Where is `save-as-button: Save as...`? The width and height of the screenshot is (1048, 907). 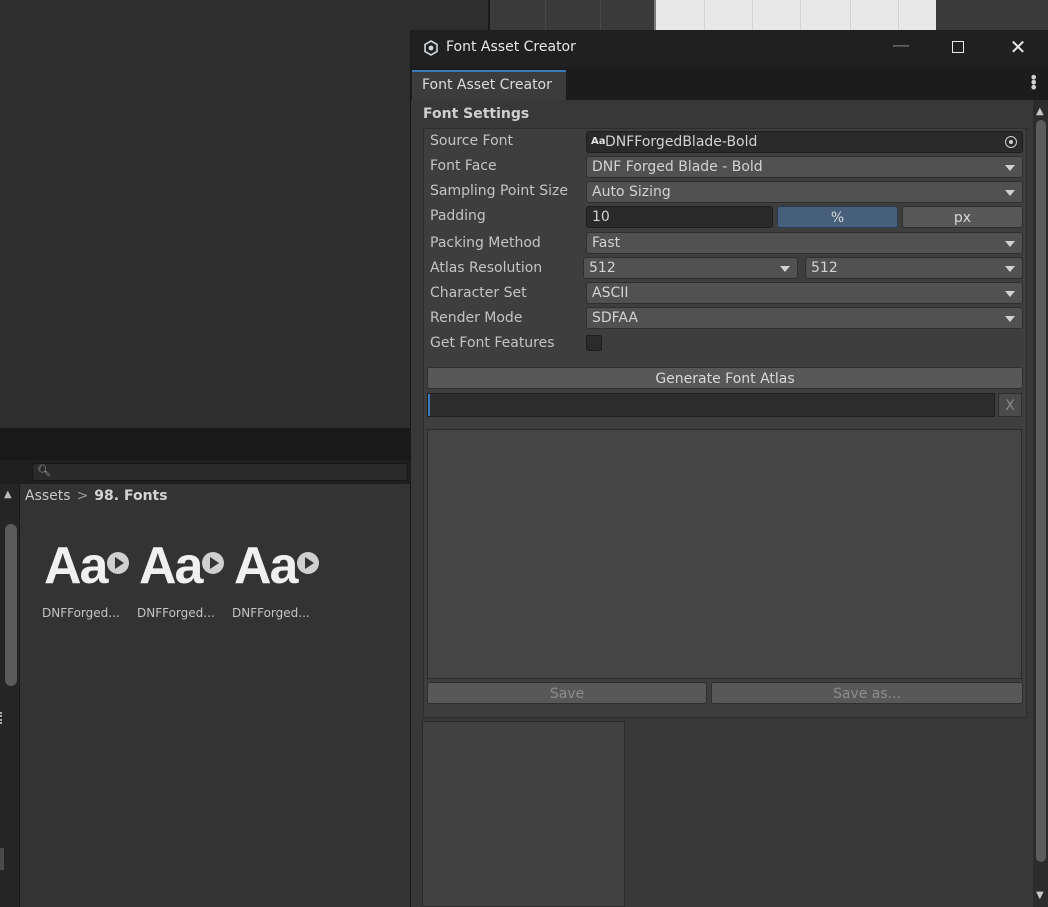 save-as-button: Save as... is located at coordinates (867, 693).